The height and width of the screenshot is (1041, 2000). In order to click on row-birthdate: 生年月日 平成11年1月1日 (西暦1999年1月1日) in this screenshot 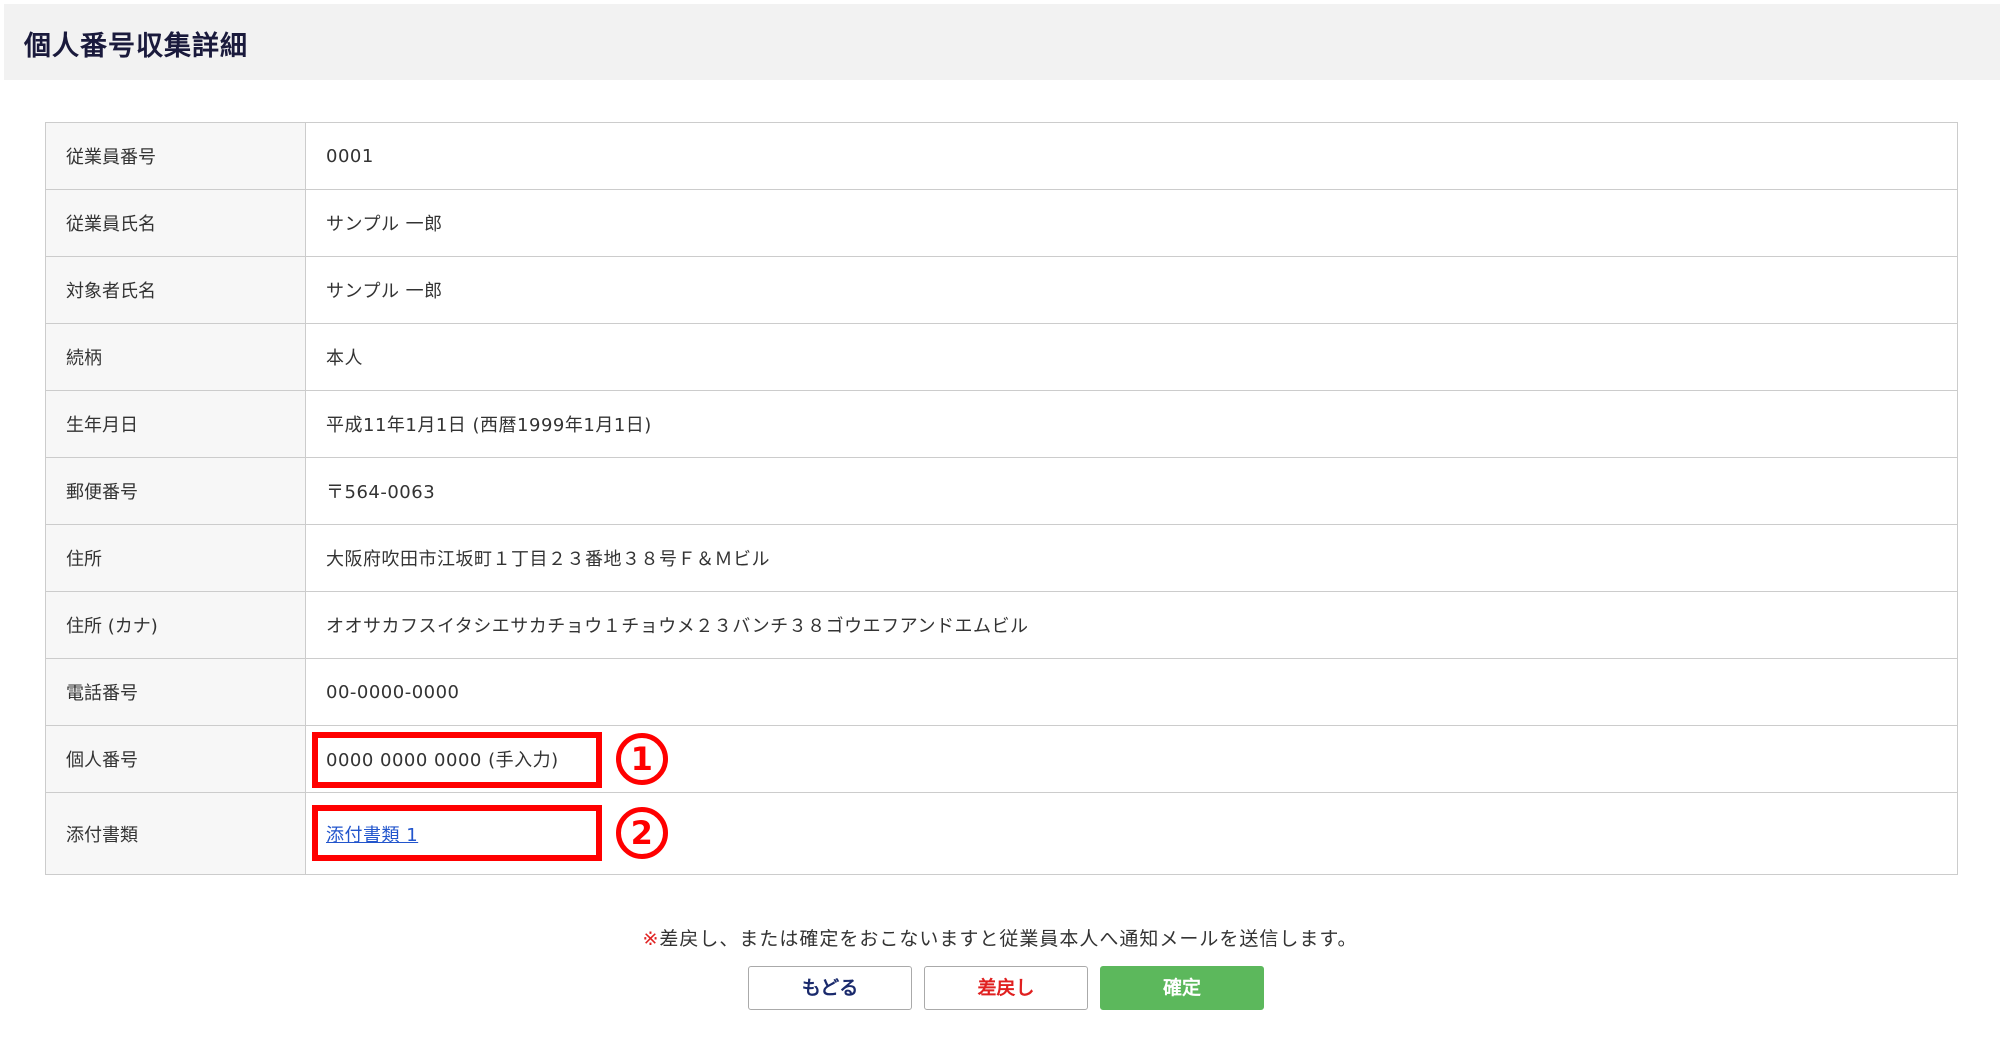, I will do `click(1001, 424)`.